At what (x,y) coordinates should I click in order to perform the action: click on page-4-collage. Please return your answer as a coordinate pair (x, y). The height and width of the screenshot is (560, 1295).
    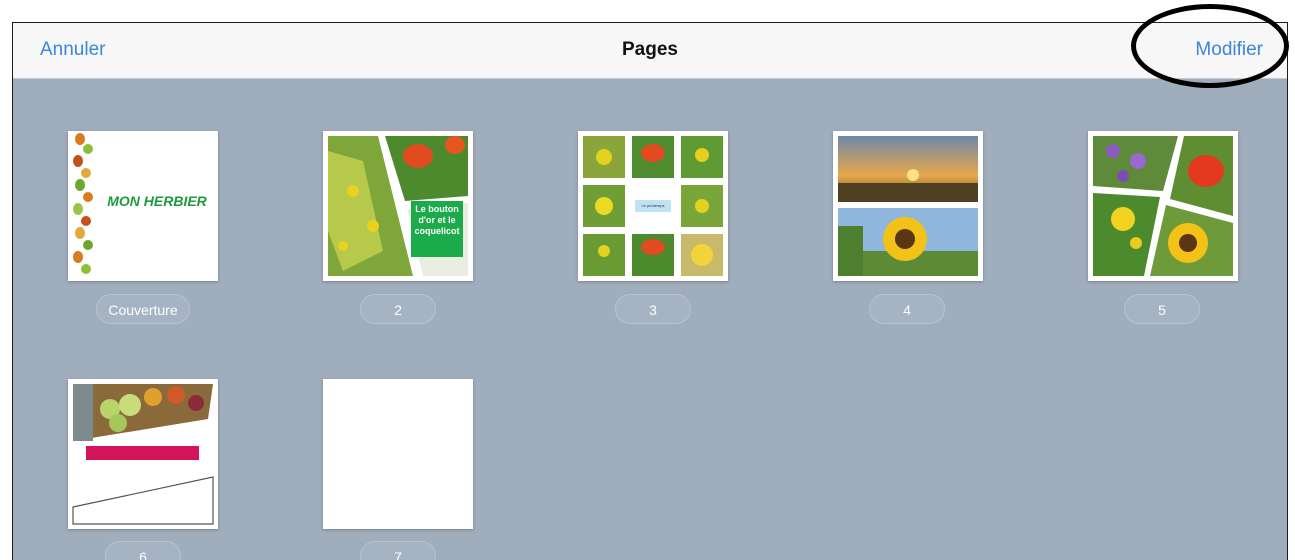
    Looking at the image, I should click on (908, 206).